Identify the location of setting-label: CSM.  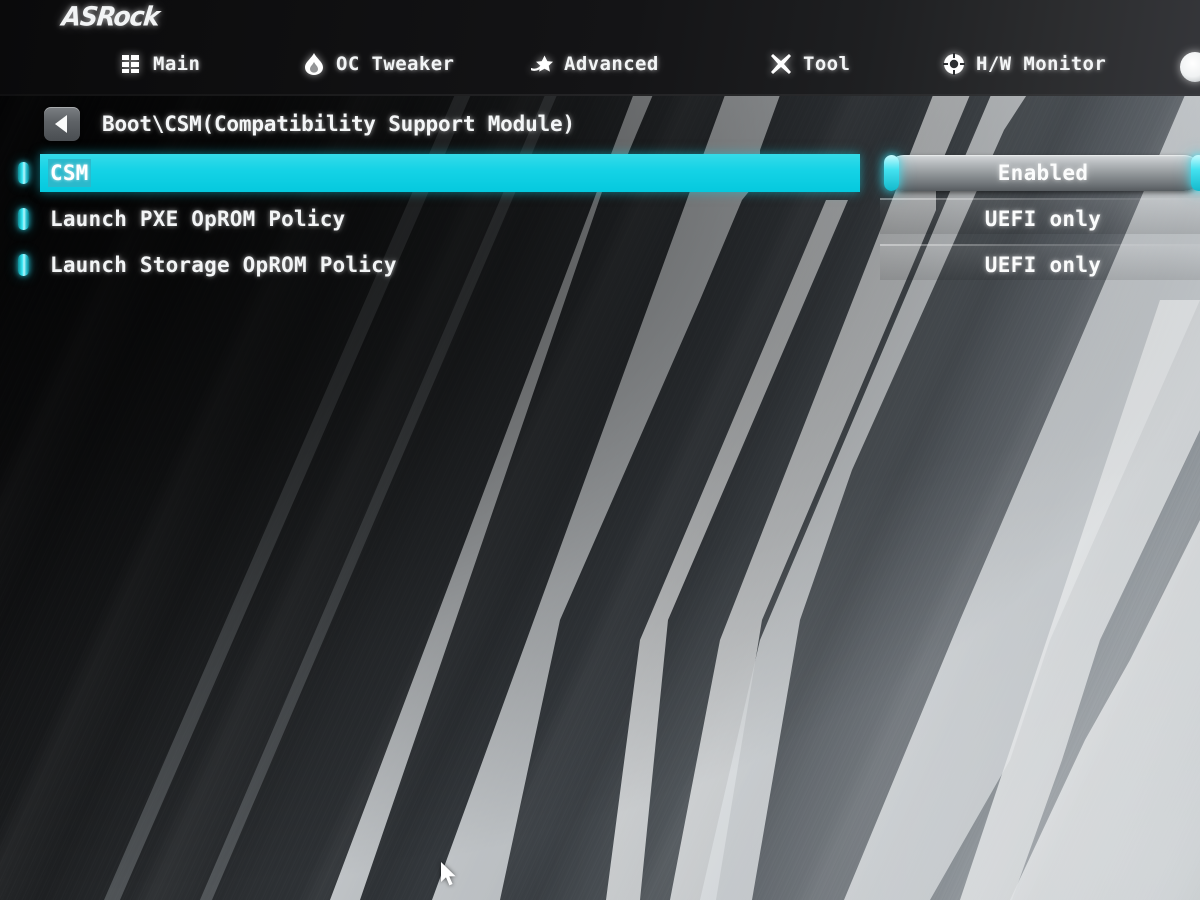
(69, 173).